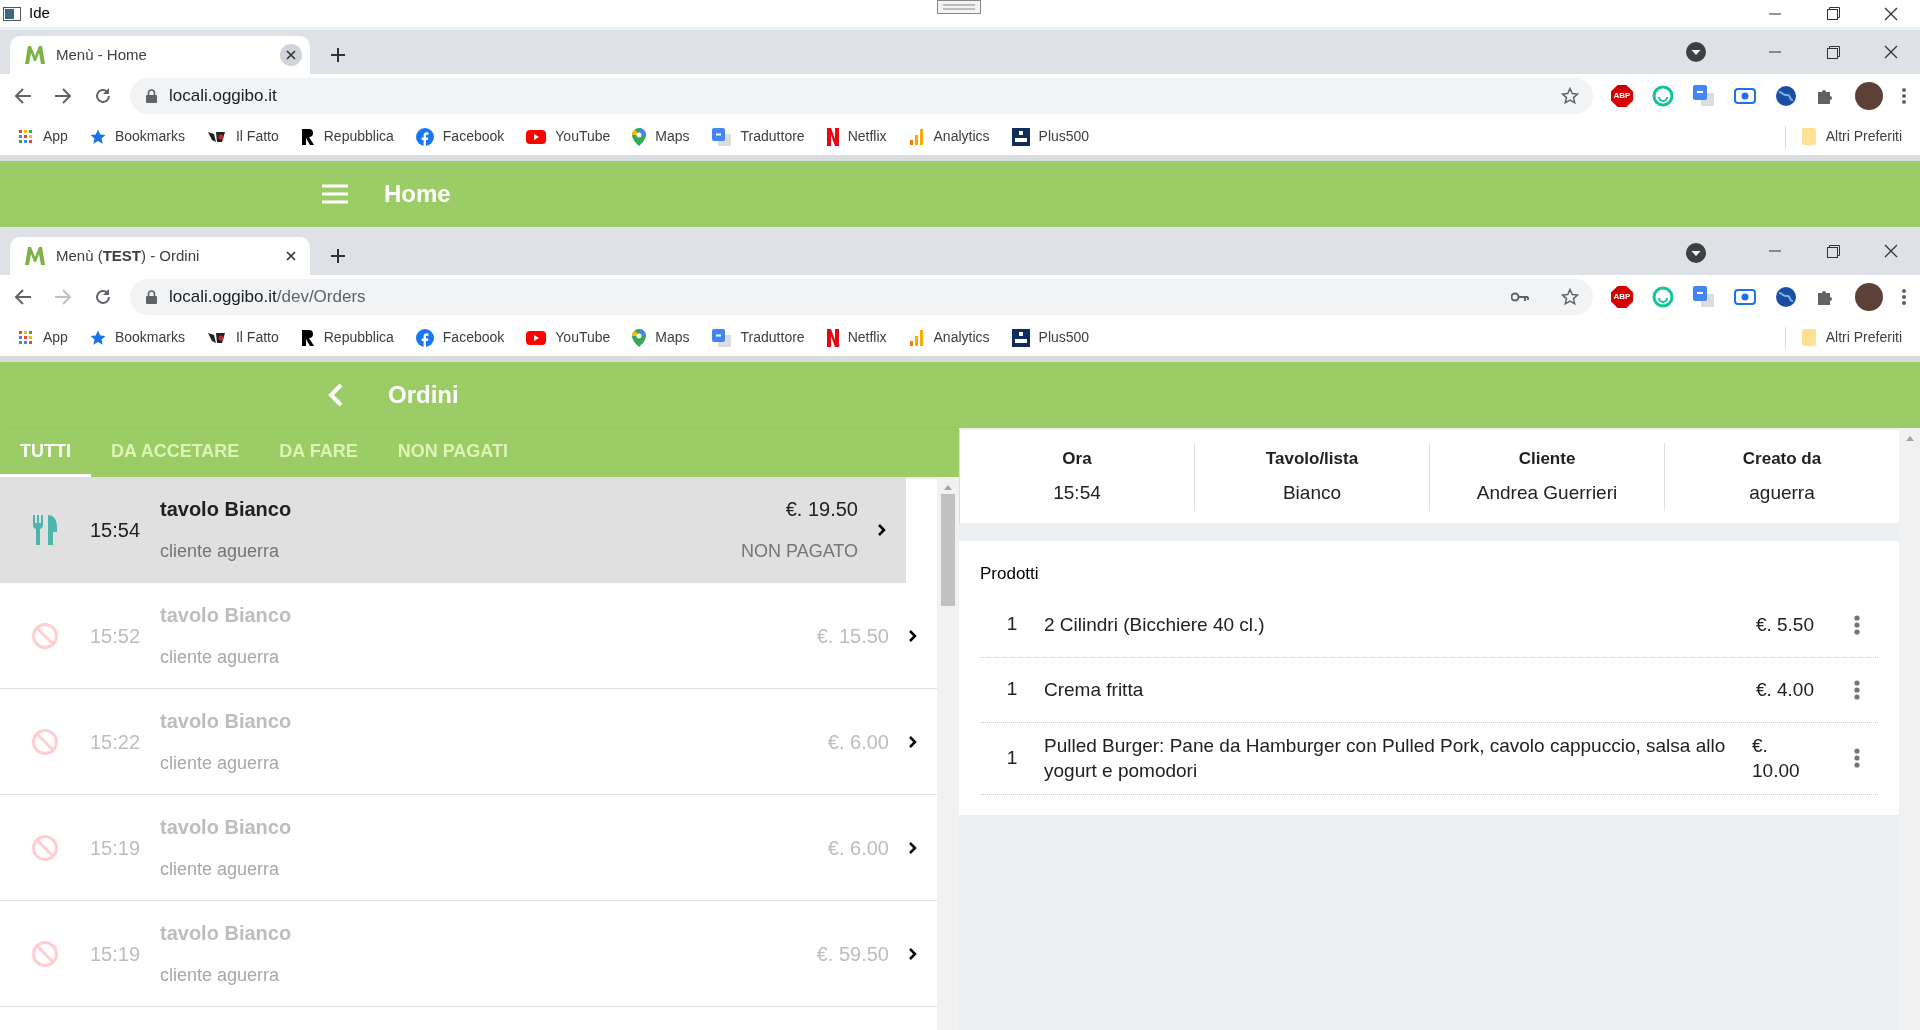 The width and height of the screenshot is (1920, 1030). Describe the element at coordinates (832, 136) in the screenshot. I see `netflix-icon` at that location.